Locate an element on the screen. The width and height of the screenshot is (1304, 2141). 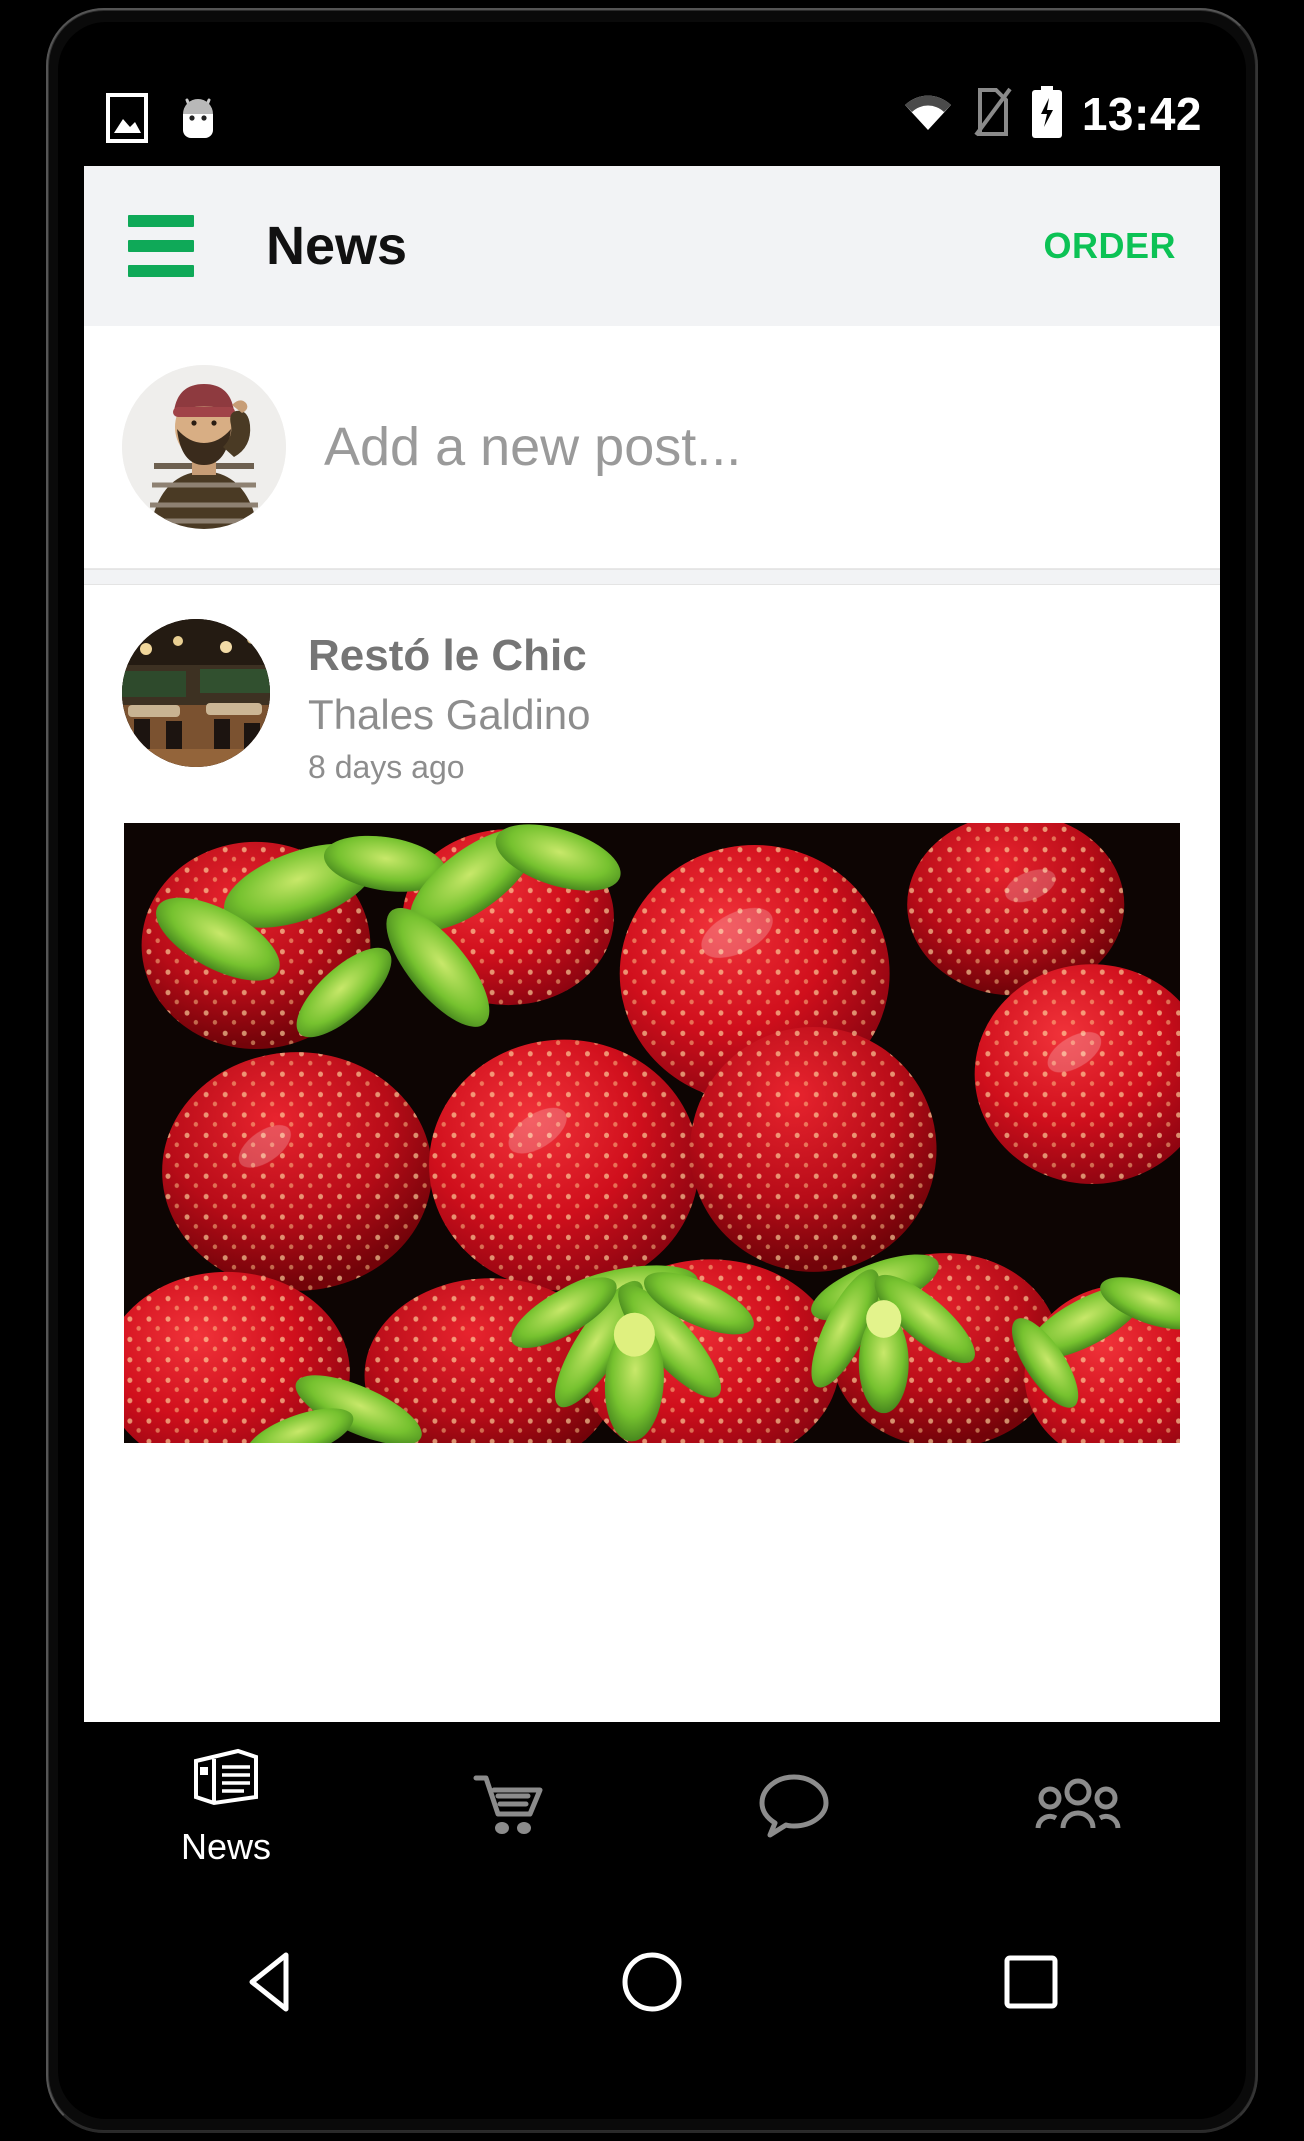
post-author: Thales Galdino is located at coordinates (449, 714).